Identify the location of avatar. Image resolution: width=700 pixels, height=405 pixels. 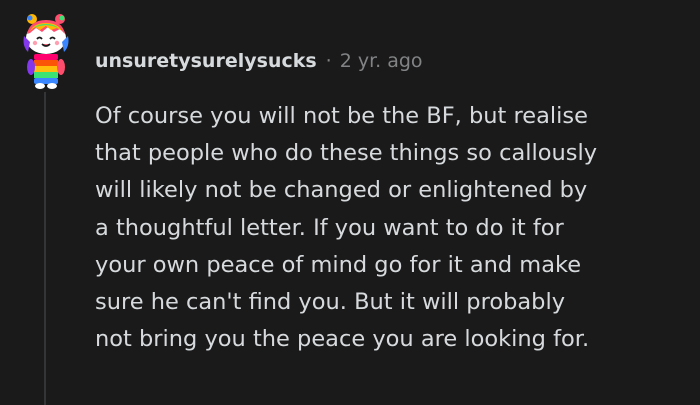
(46, 52).